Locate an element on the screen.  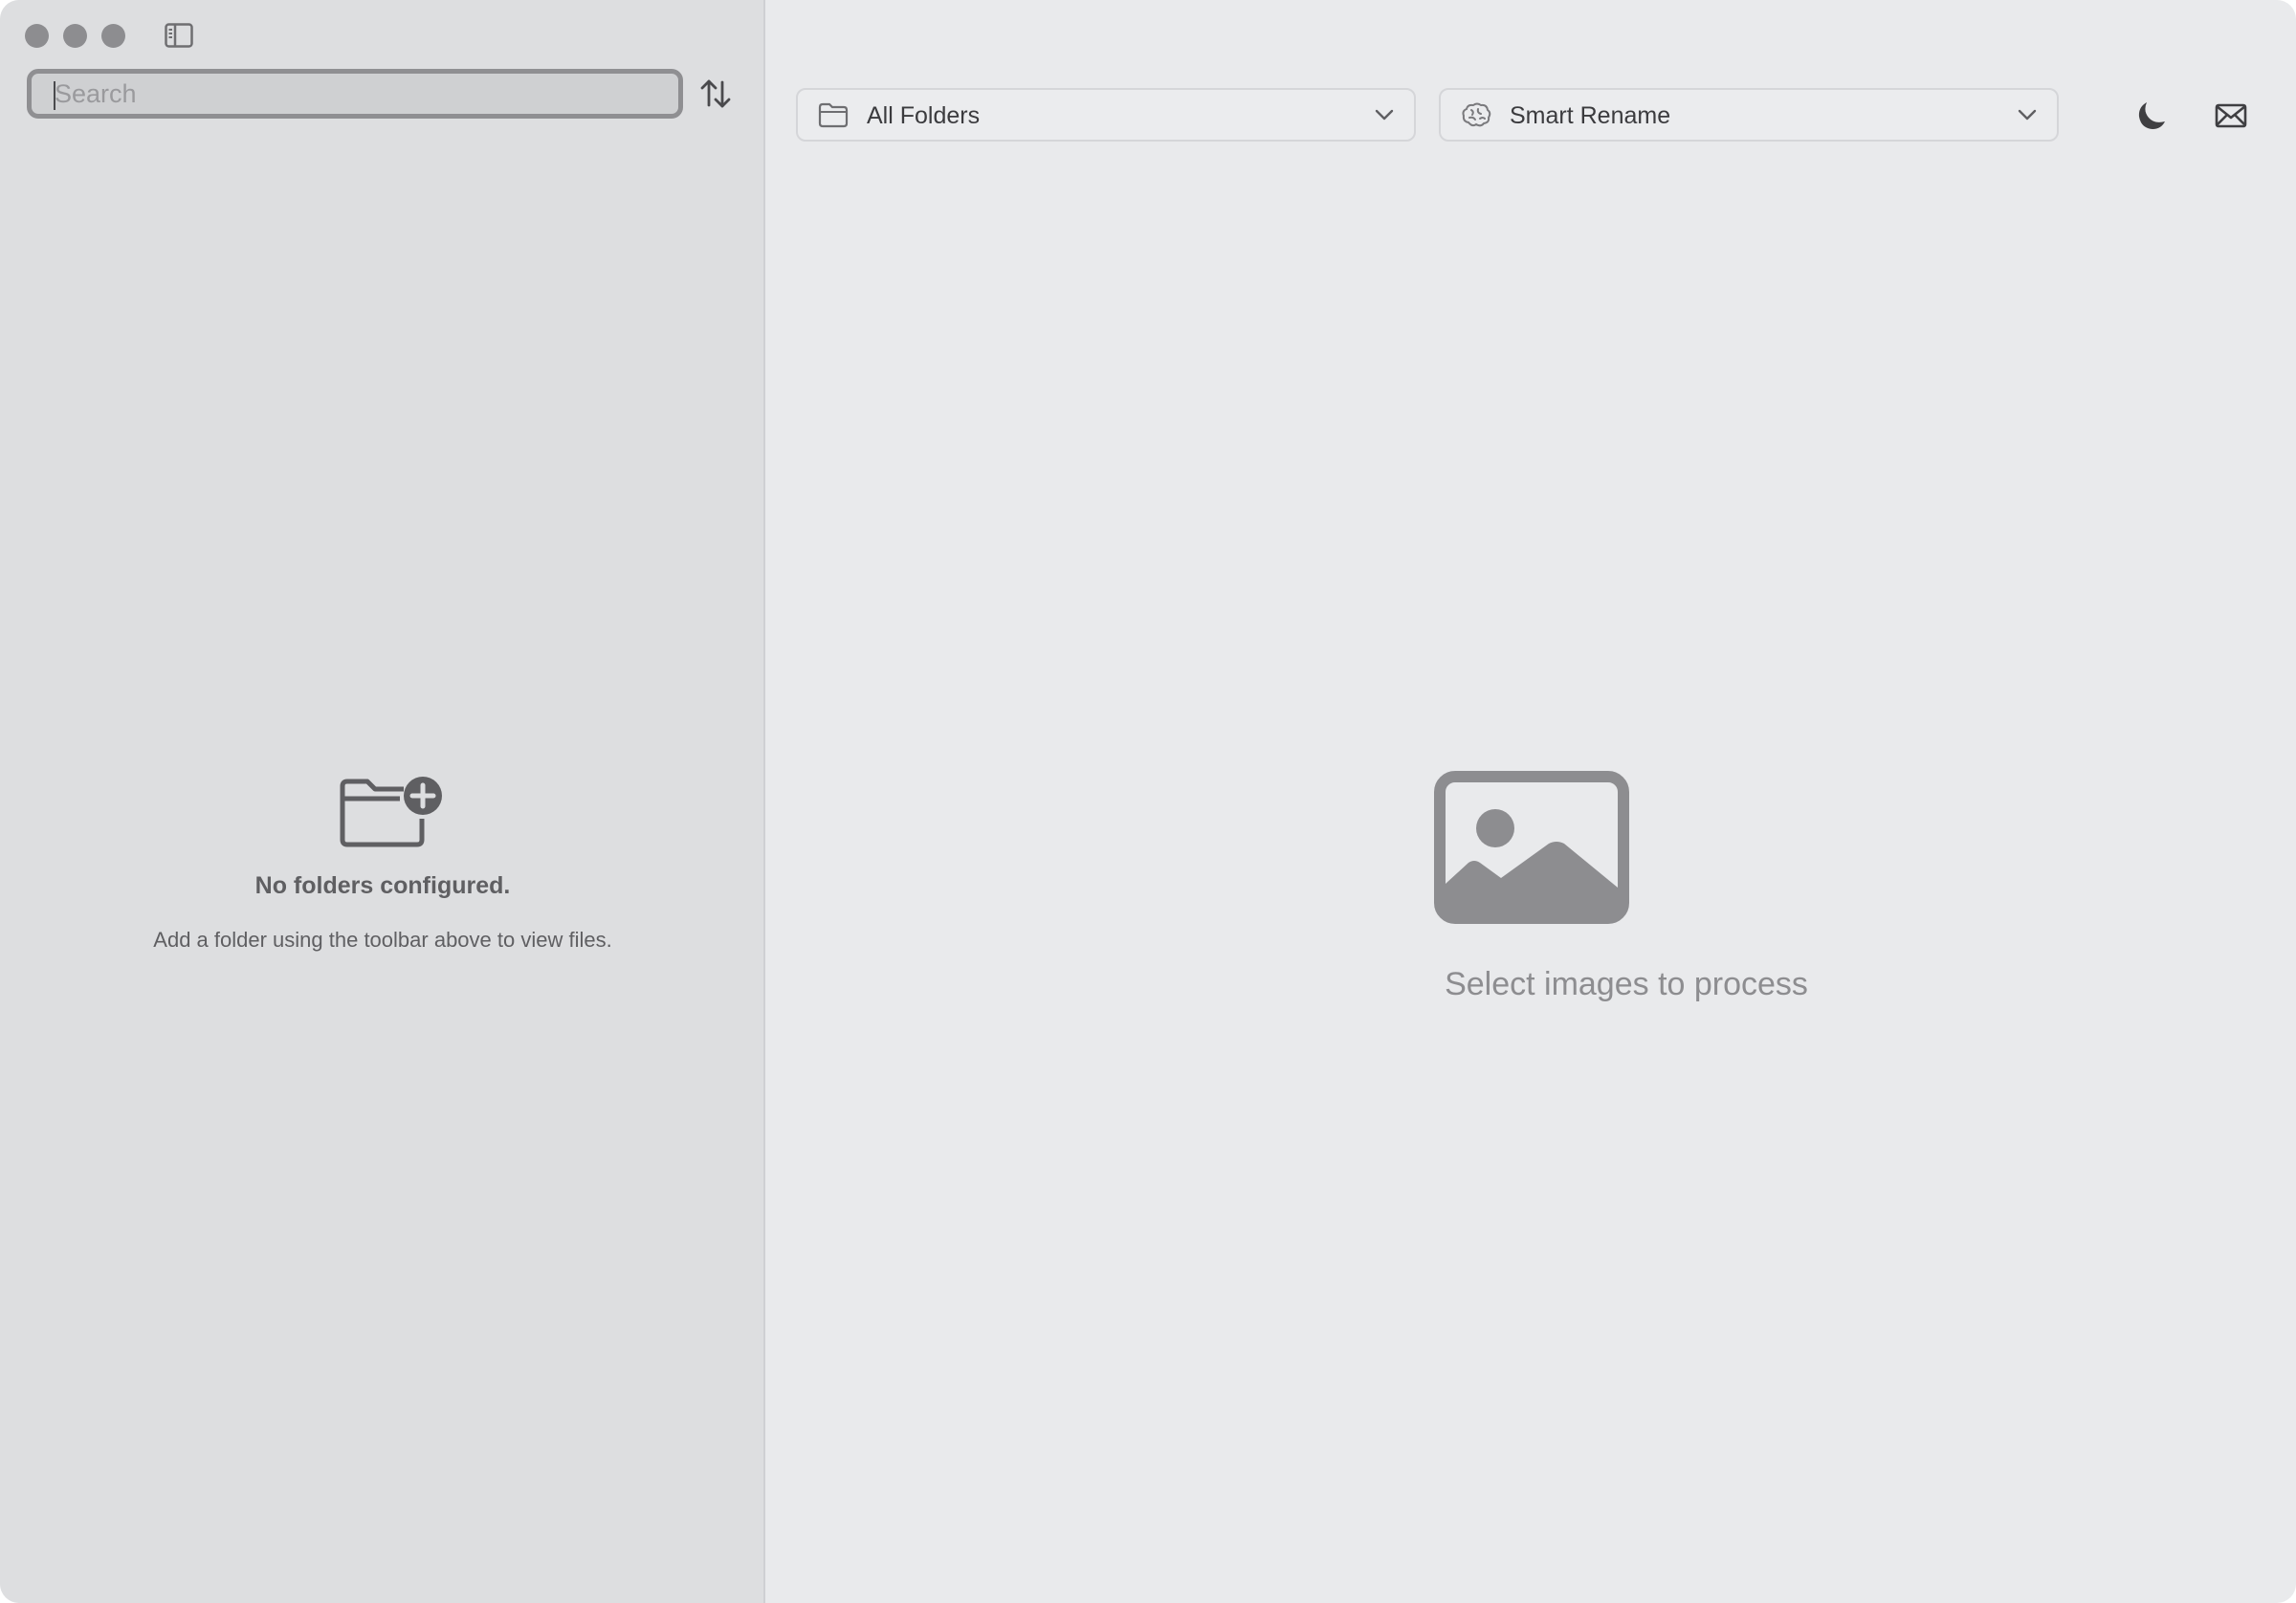
folder-icon is located at coordinates (833, 115).